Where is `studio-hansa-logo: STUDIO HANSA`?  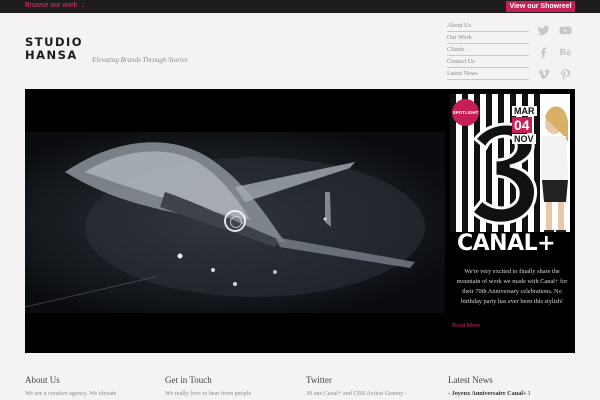
studio-hansa-logo: STUDIO HANSA is located at coordinates (54, 49).